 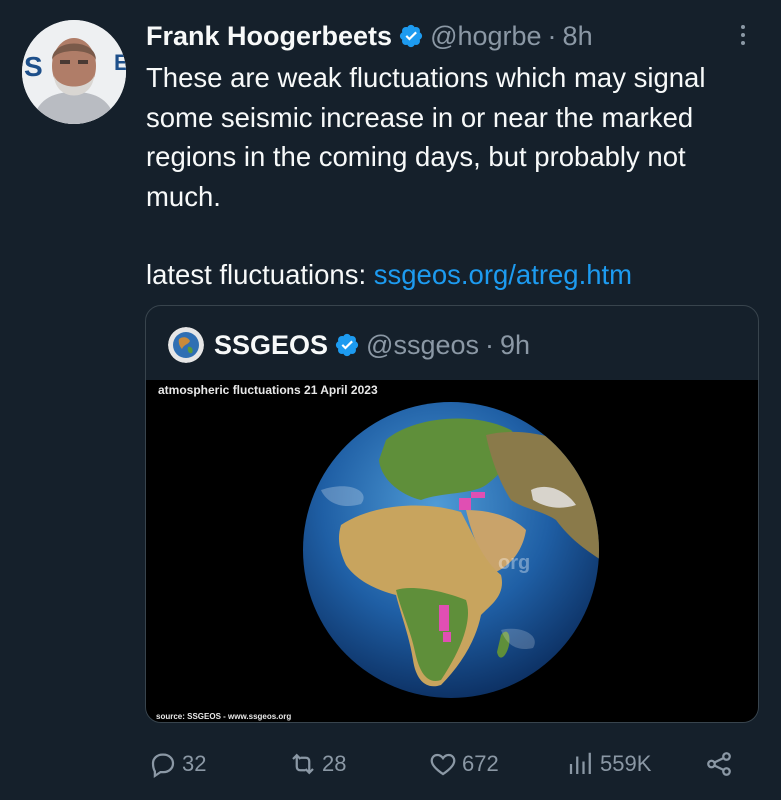 I want to click on repost-button: 28, so click(x=317, y=764).